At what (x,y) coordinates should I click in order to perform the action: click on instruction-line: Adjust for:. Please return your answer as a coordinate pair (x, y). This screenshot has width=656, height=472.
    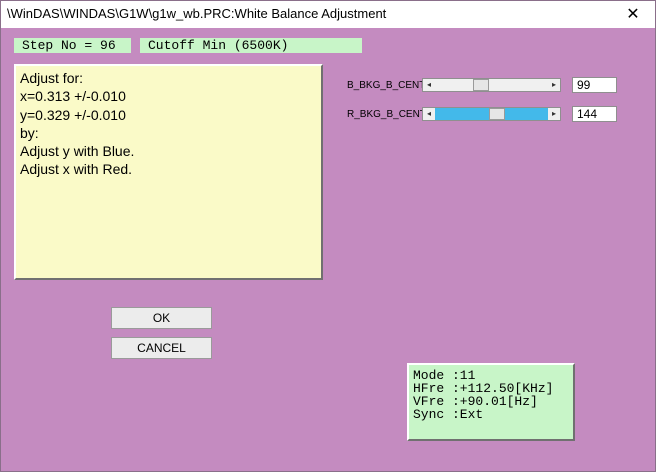
    Looking at the image, I should click on (52, 78).